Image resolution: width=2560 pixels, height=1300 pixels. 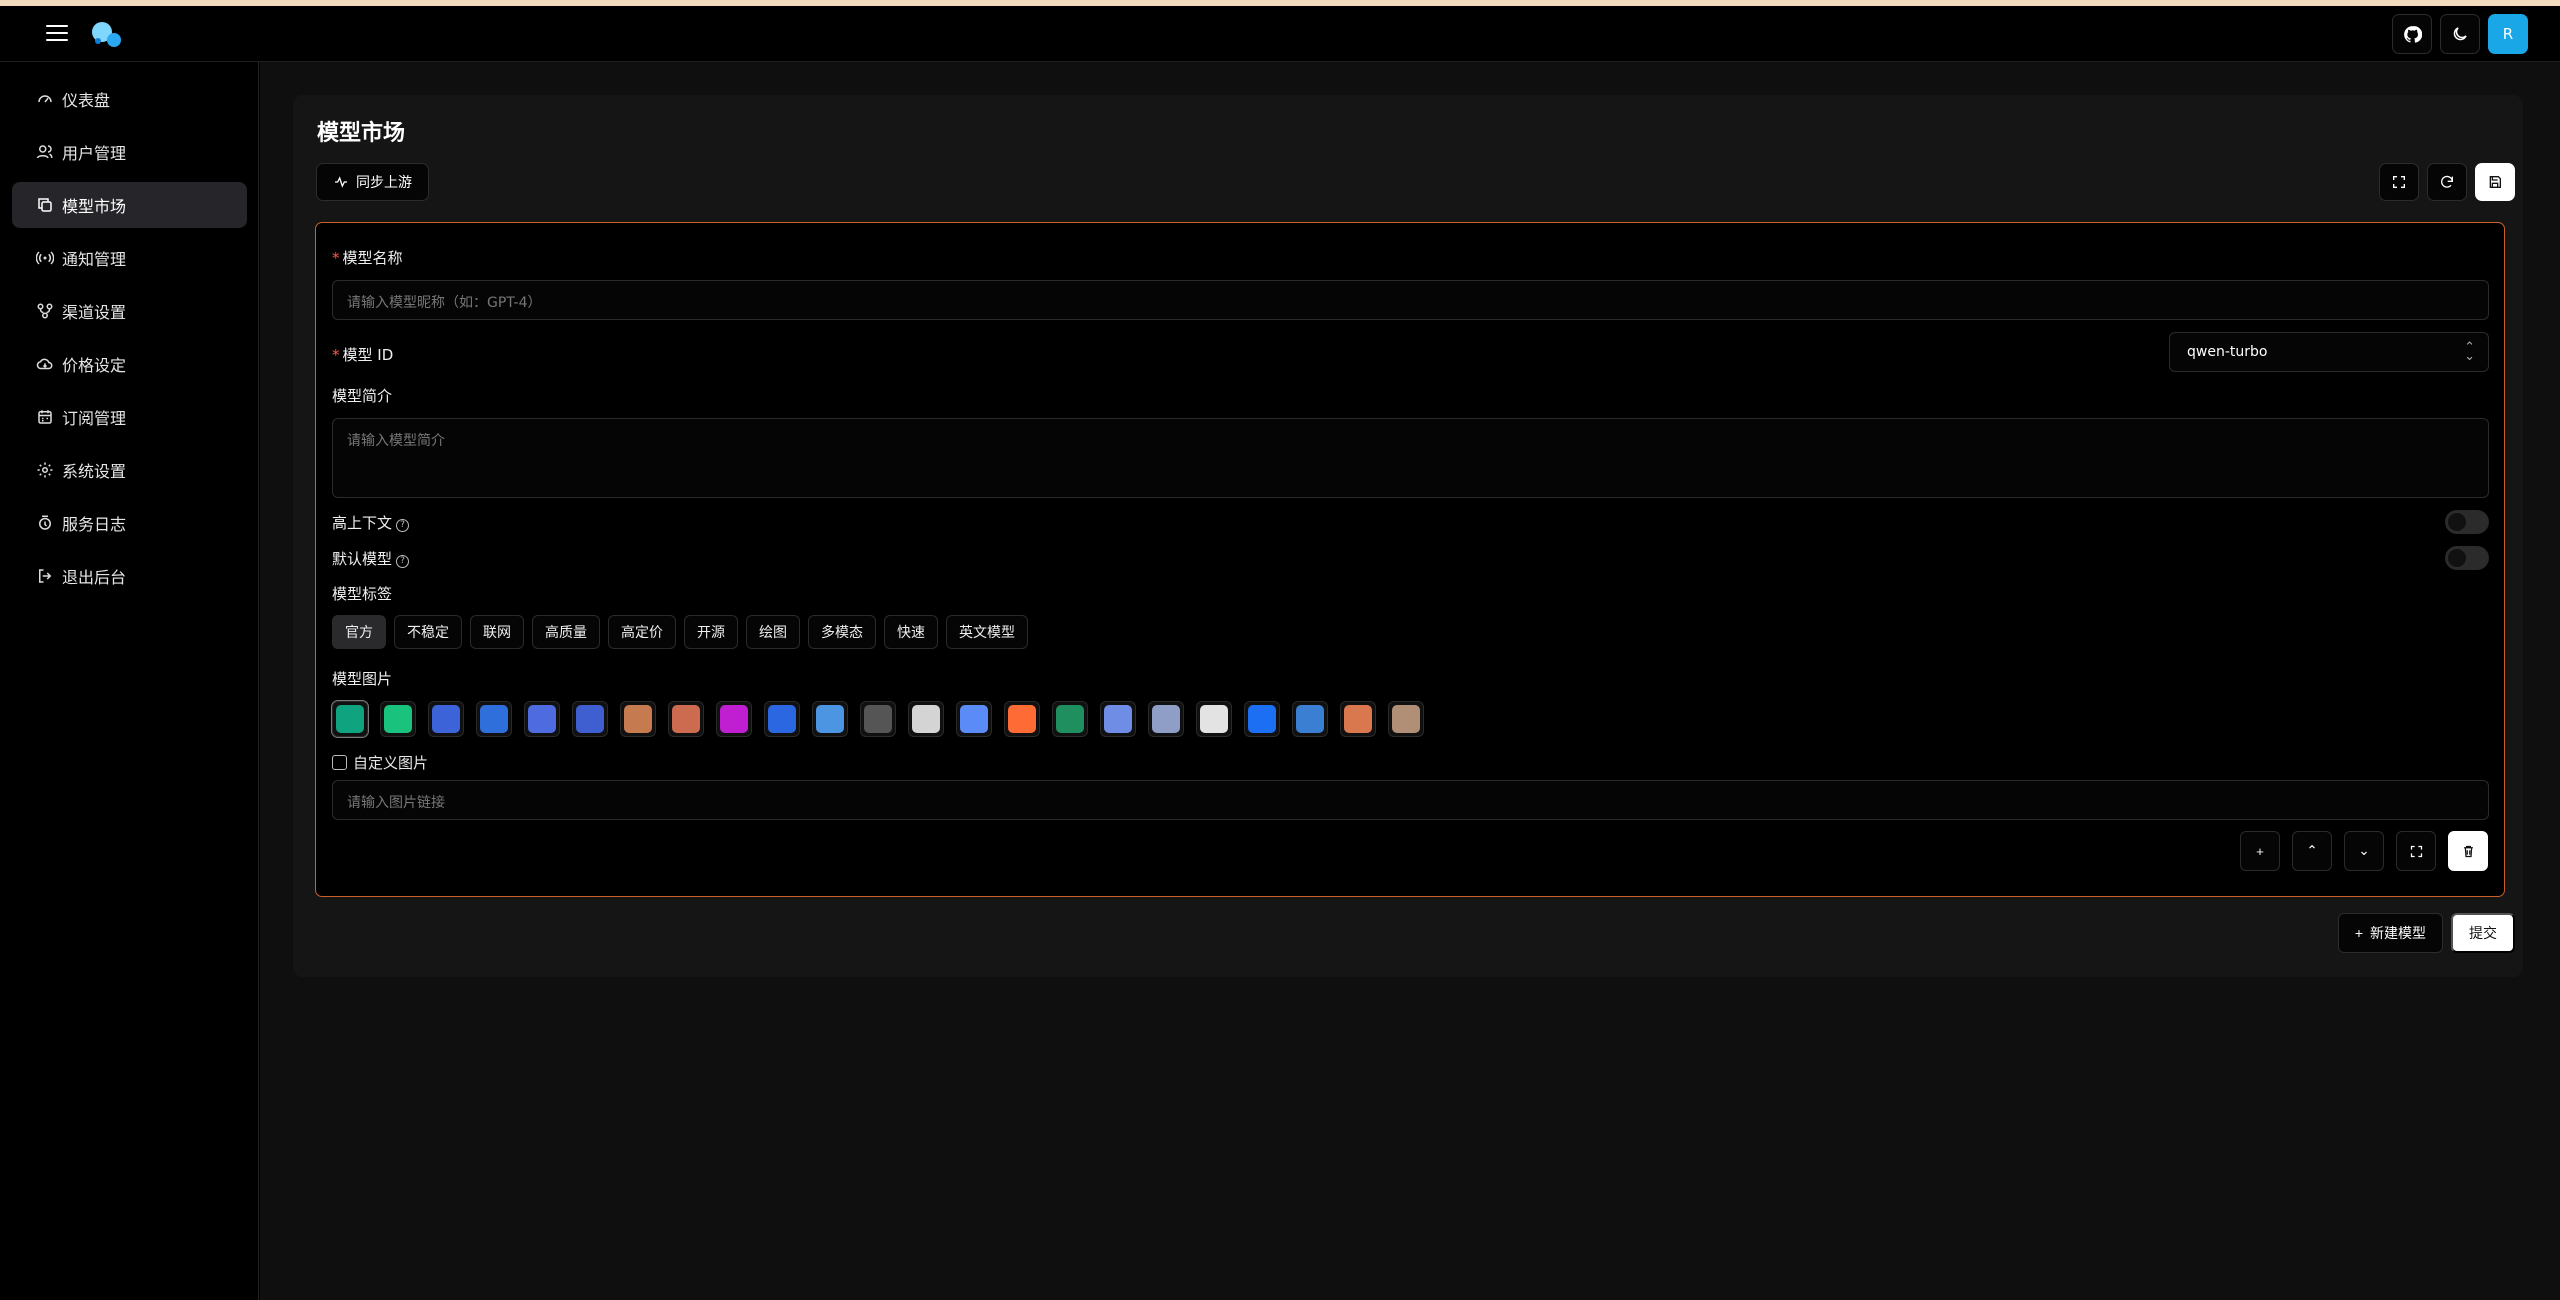 What do you see at coordinates (2508, 34) in the screenshot?
I see `user-avatar: R` at bounding box center [2508, 34].